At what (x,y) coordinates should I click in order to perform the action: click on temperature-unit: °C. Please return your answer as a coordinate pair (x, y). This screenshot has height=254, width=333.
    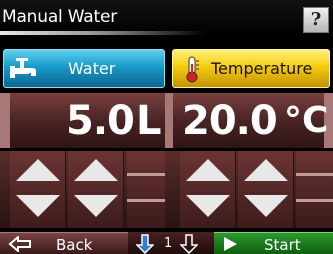
    Looking at the image, I should click on (306, 120).